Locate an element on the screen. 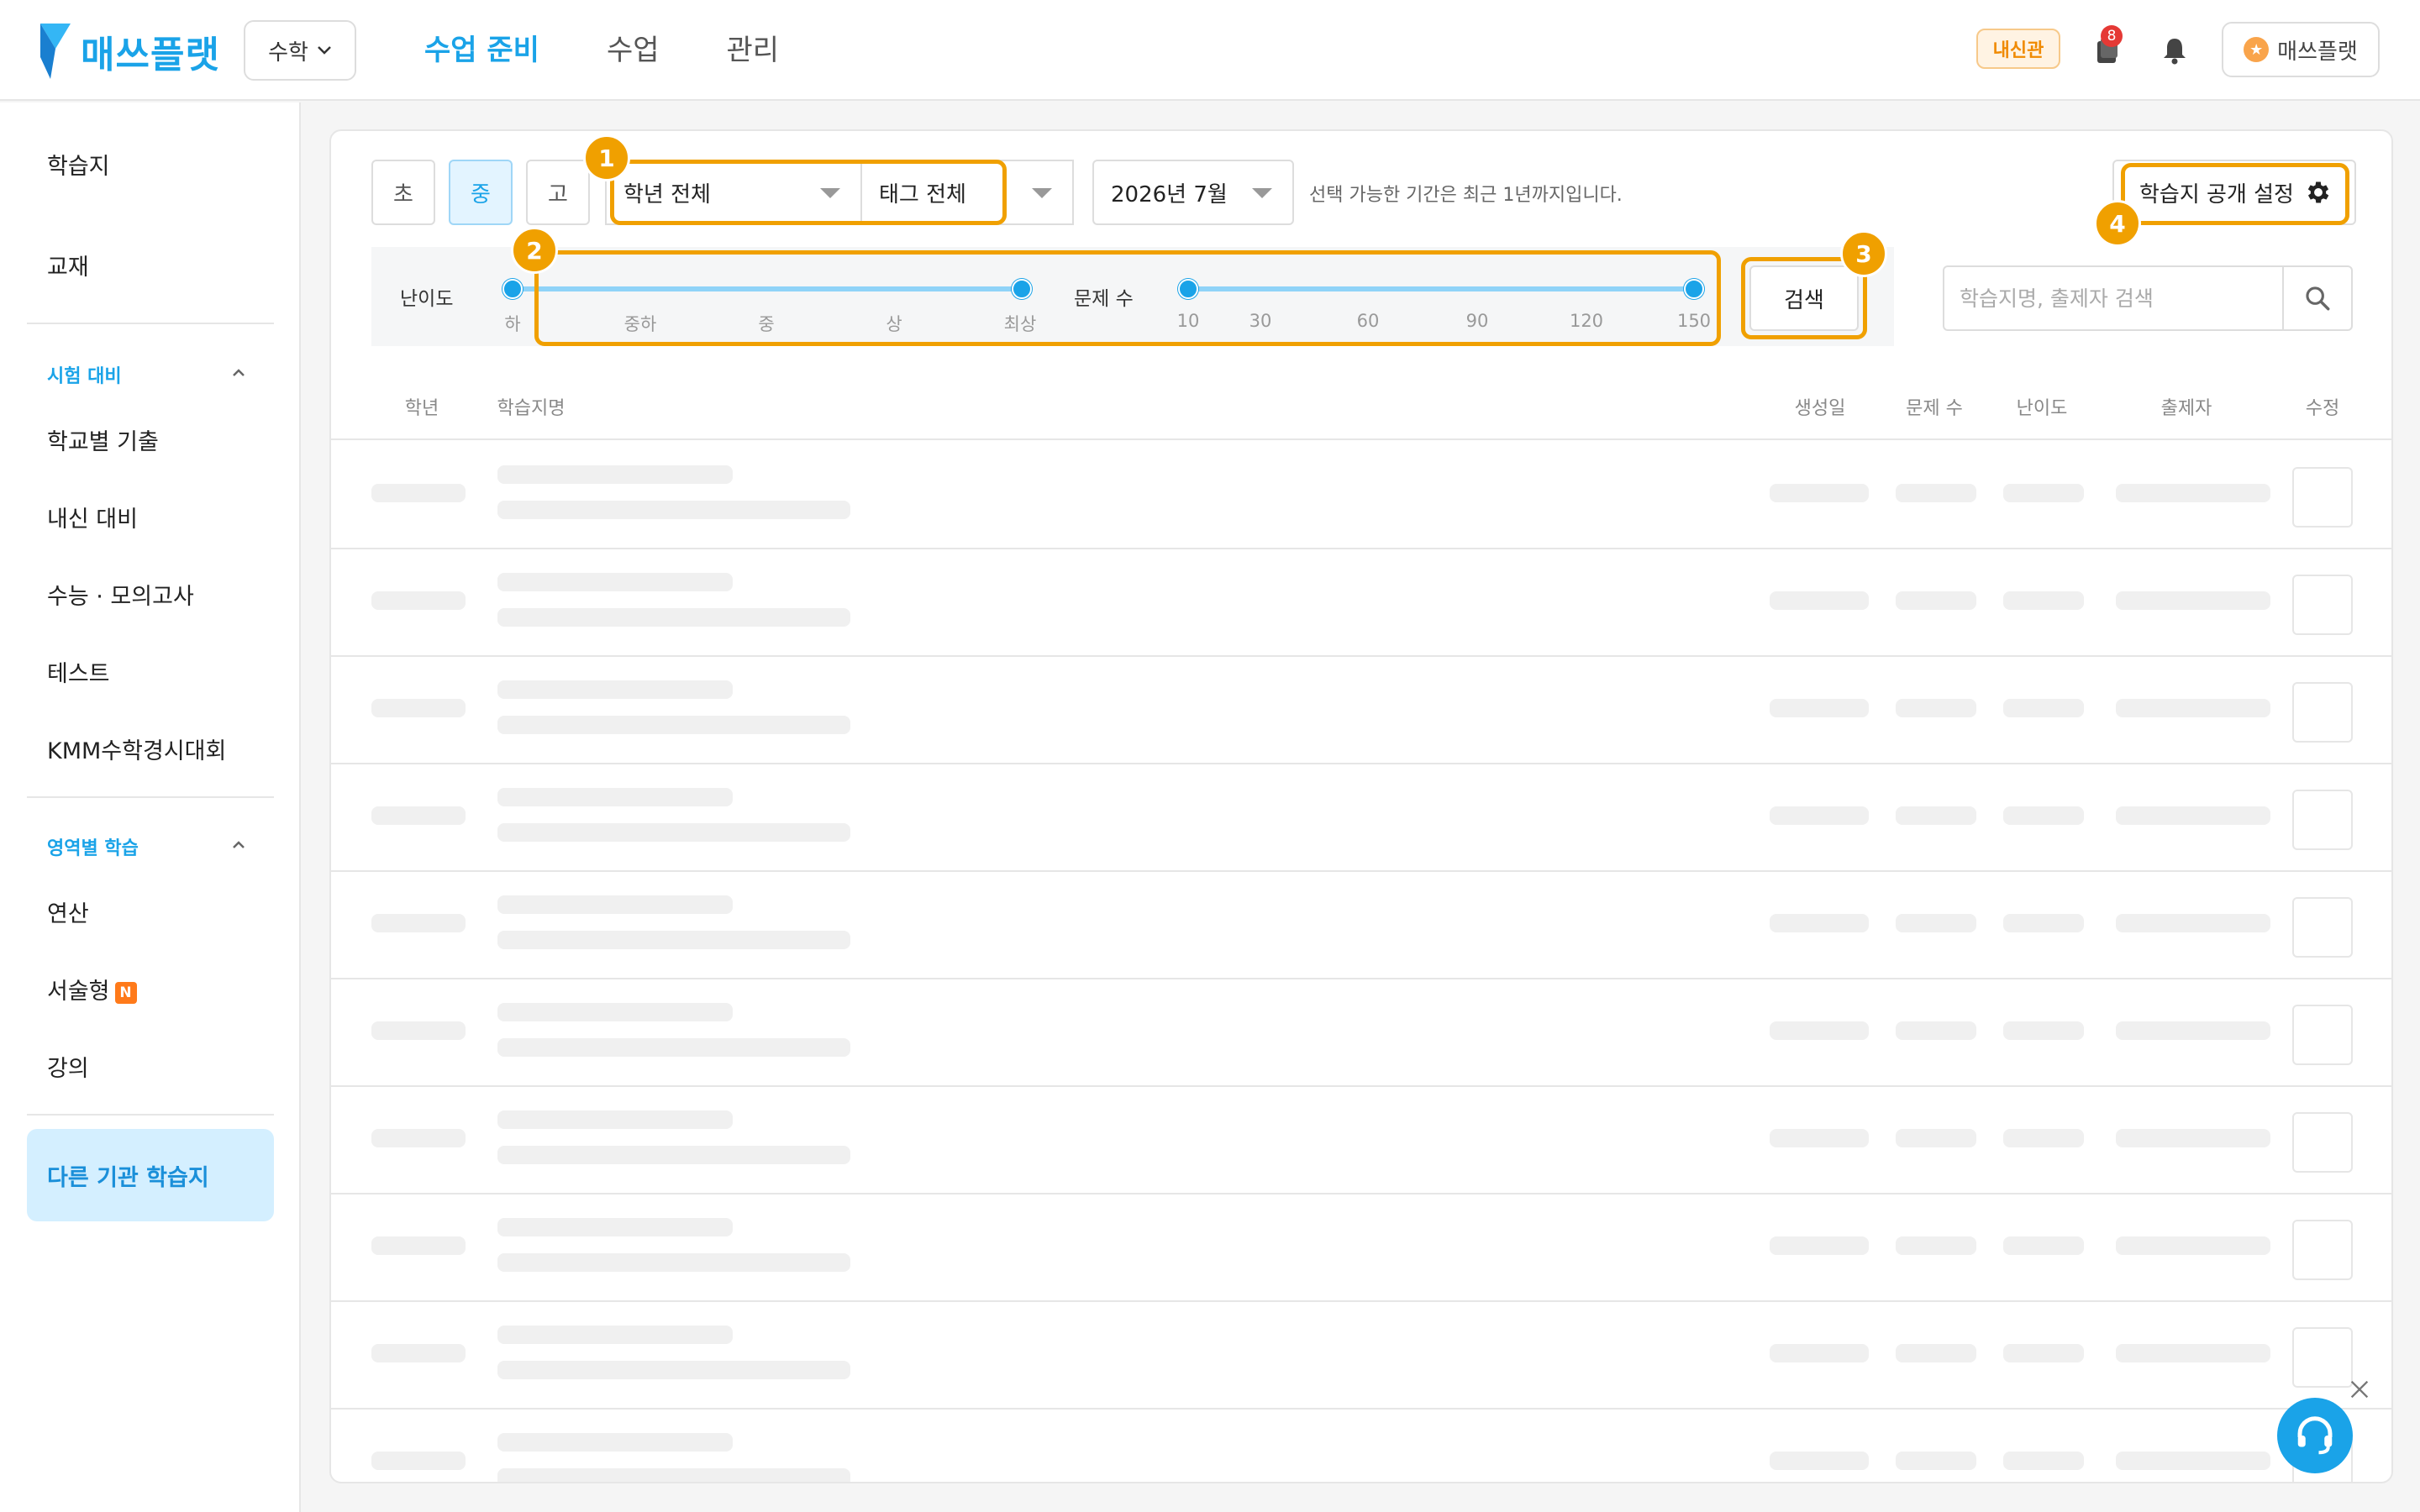 The image size is (2420, 1512). table-header: 학년 학습지명 생성일 문제 수 난이도 출제자 수정 is located at coordinates (1361, 406).